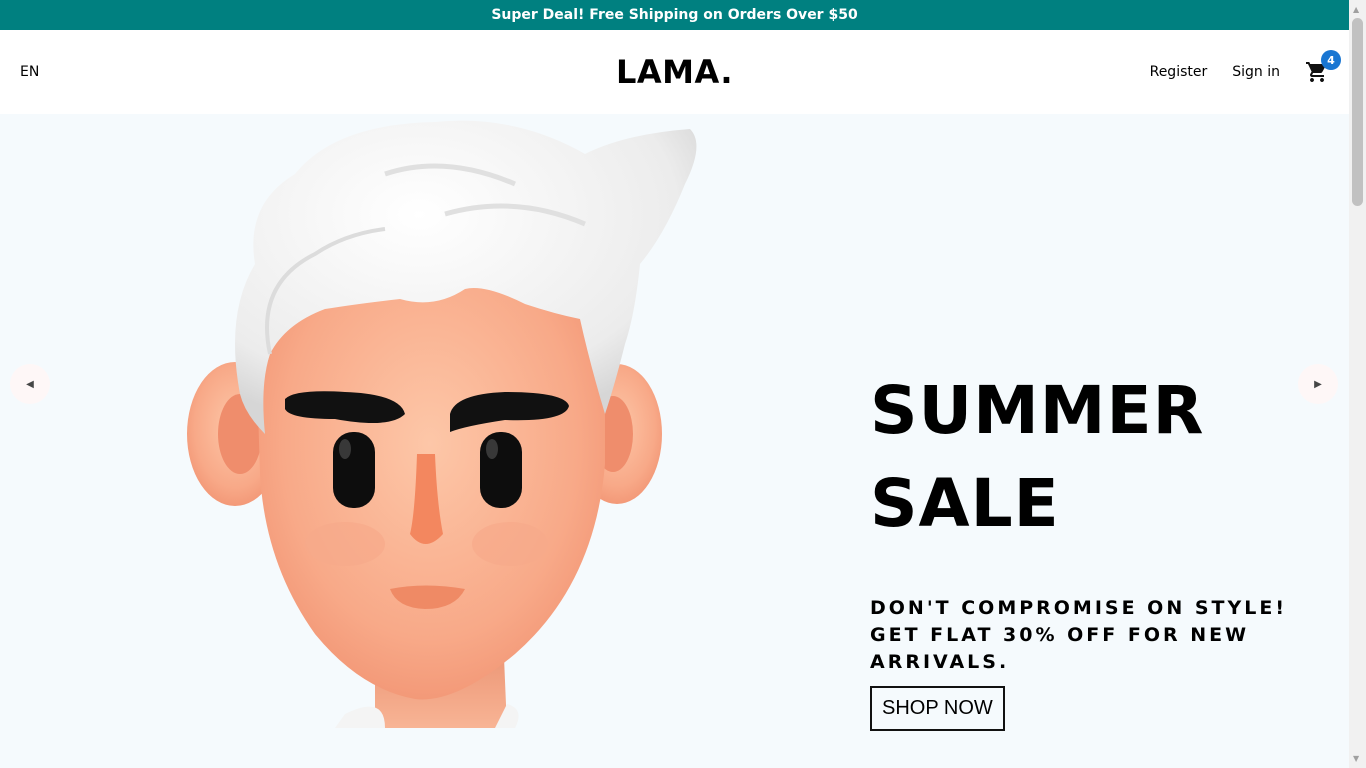 The width and height of the screenshot is (1366, 768). I want to click on slider-prev-button: ◀, so click(30, 384).